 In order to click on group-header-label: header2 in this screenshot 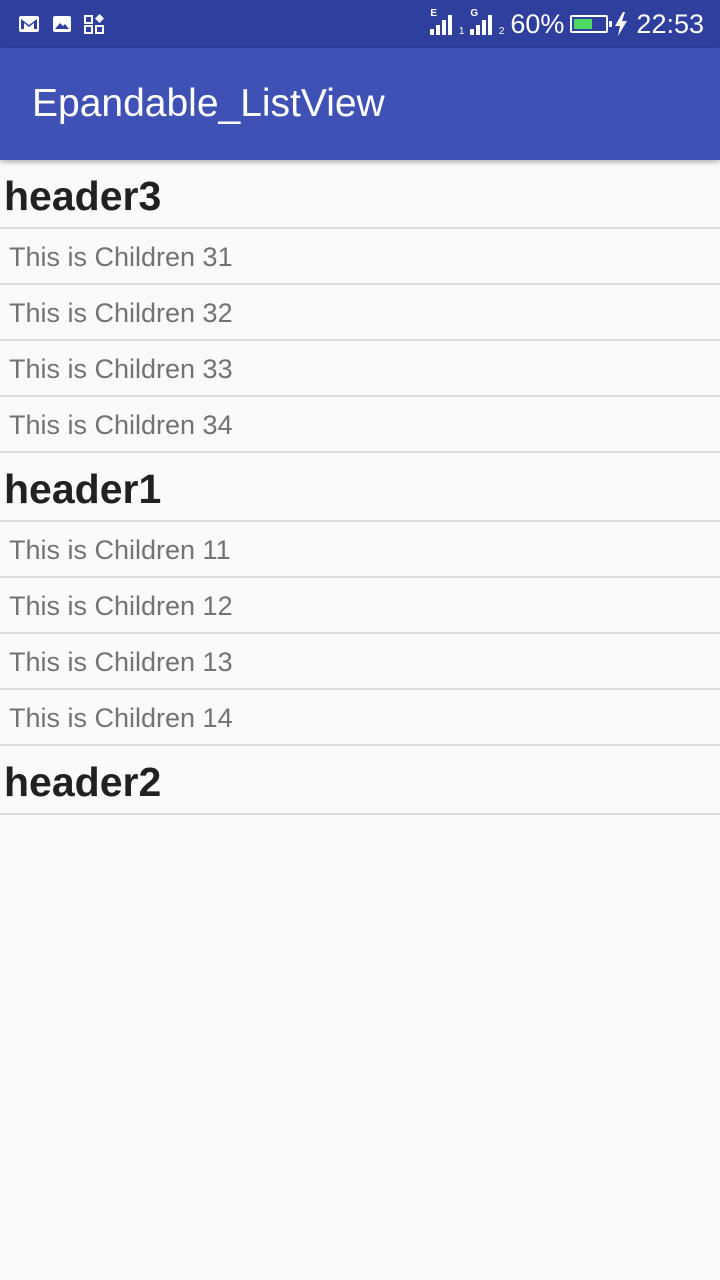, I will do `click(83, 782)`.